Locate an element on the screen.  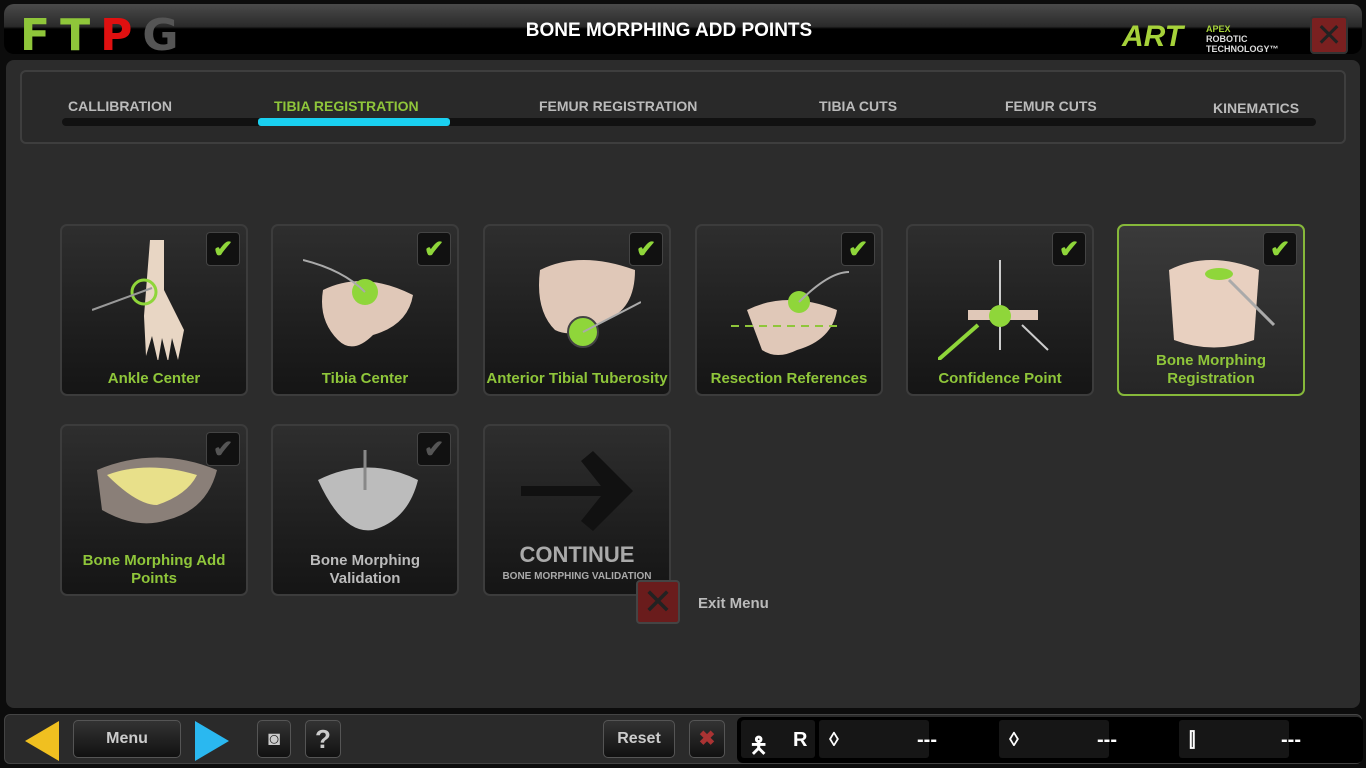
exit-menu-label: Exit Menu is located at coordinates (733, 603).